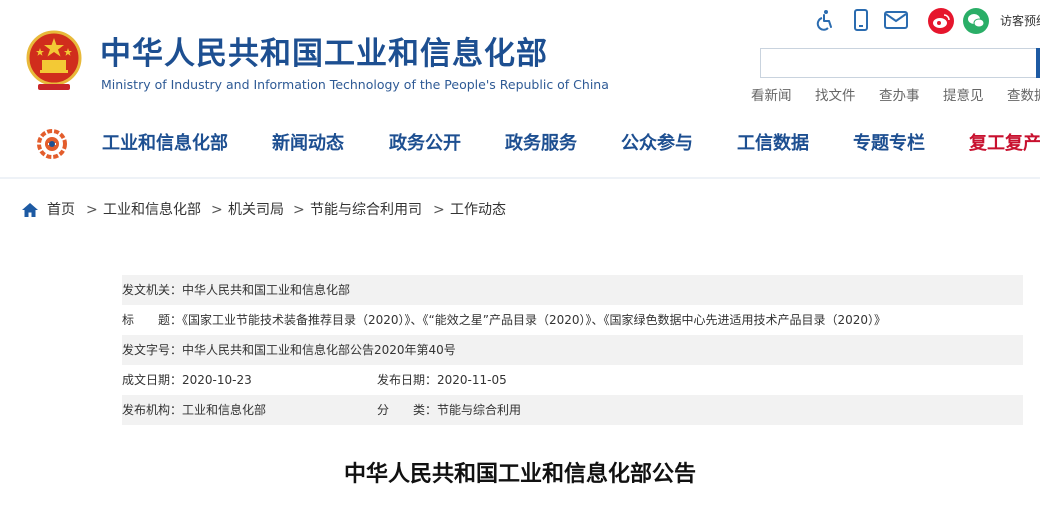 The width and height of the screenshot is (1040, 508). What do you see at coordinates (976, 21) in the screenshot?
I see `wechat-icon` at bounding box center [976, 21].